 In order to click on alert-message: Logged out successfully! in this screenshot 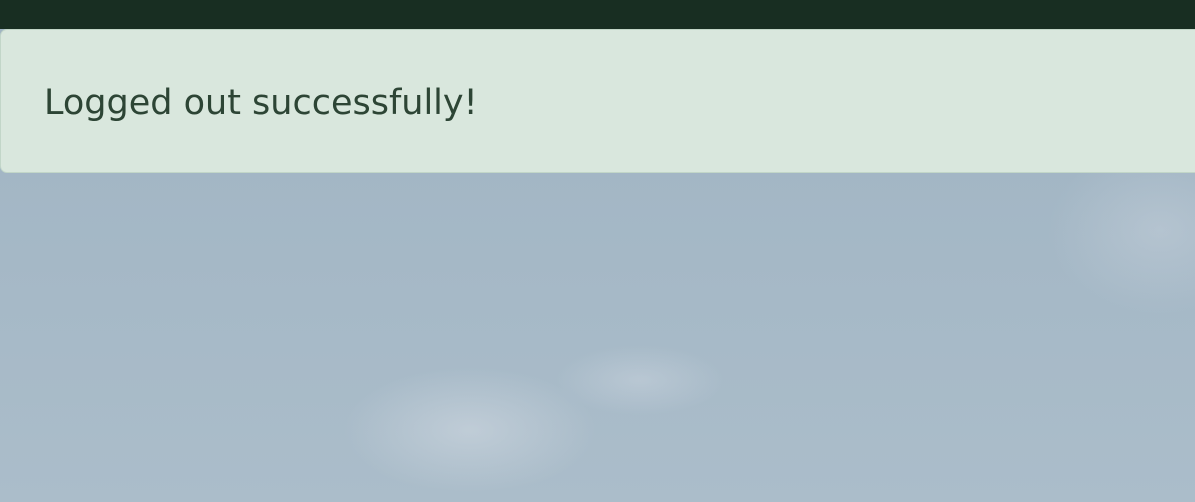, I will do `click(261, 102)`.